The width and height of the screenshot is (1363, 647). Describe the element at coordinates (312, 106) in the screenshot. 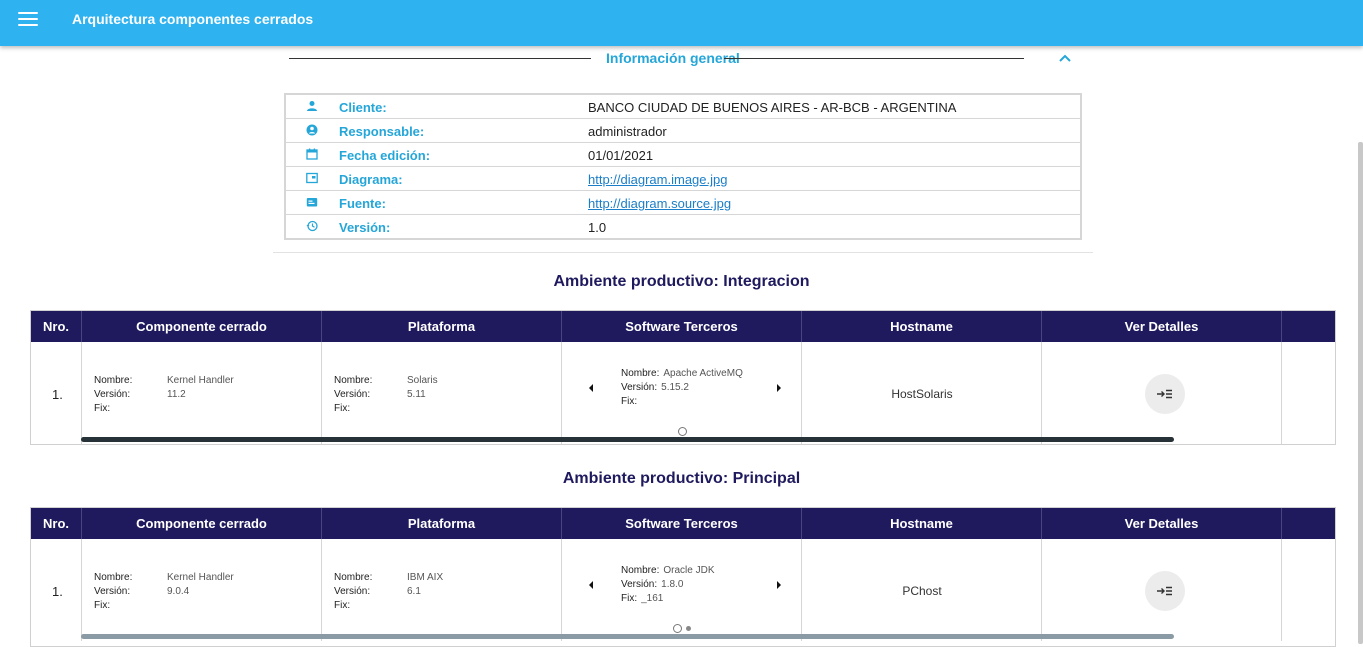

I see `person-icon` at that location.